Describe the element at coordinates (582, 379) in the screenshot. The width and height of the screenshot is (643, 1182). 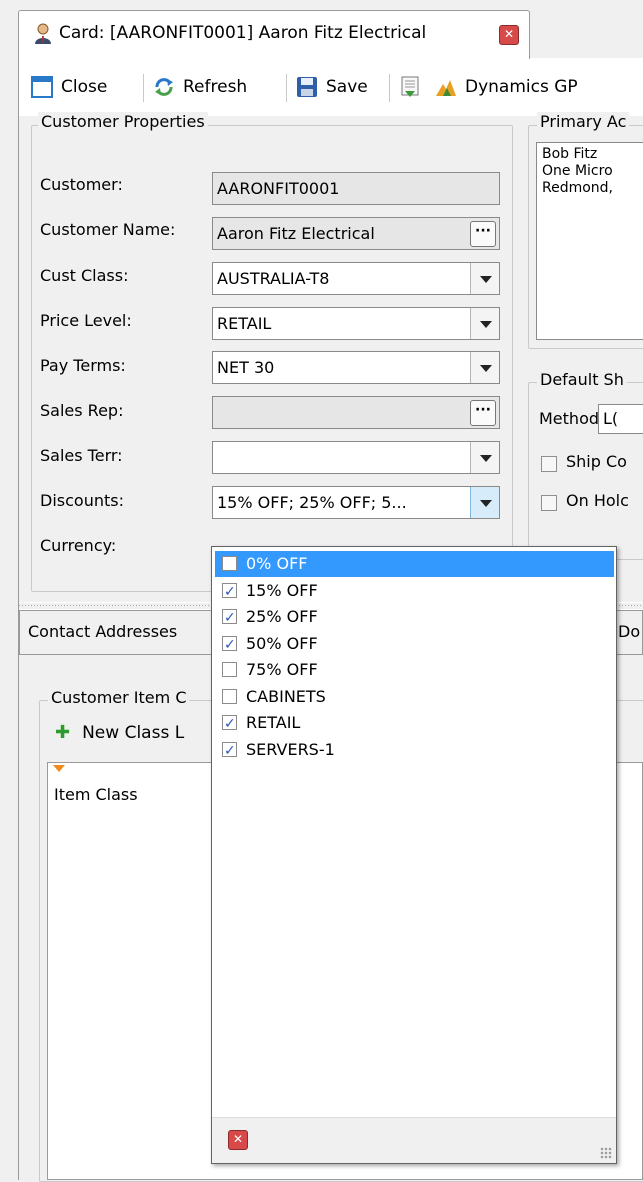
I see `default-shipping-title: Default Sh` at that location.